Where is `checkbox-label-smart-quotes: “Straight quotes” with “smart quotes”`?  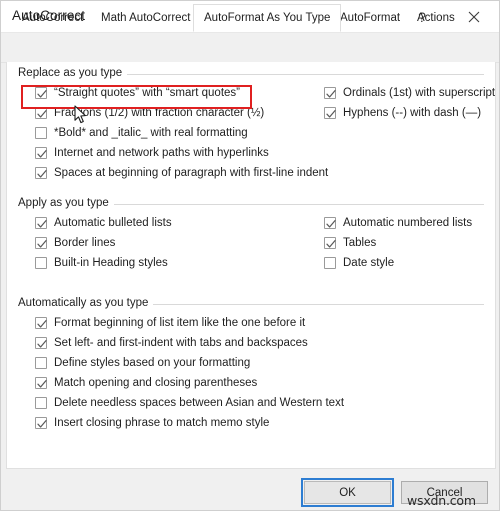
checkbox-label-smart-quotes: “Straight quotes” with “smart quotes” is located at coordinates (147, 92).